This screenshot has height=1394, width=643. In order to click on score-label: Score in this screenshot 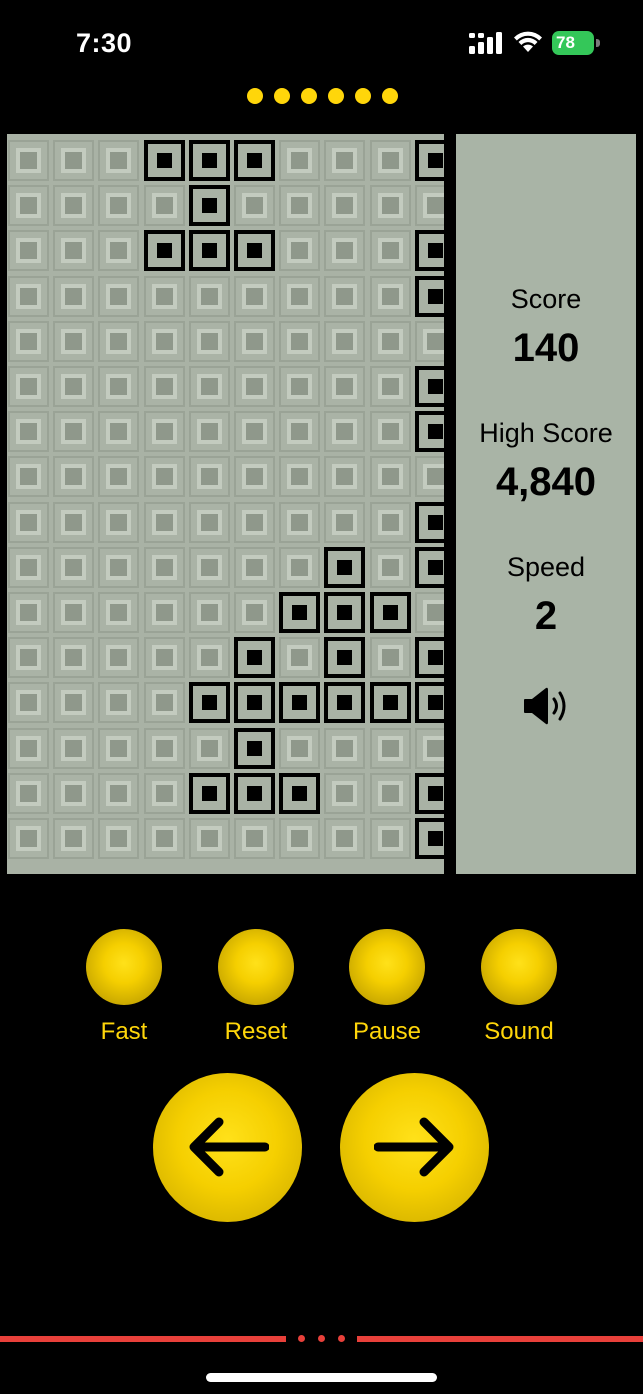, I will do `click(546, 299)`.